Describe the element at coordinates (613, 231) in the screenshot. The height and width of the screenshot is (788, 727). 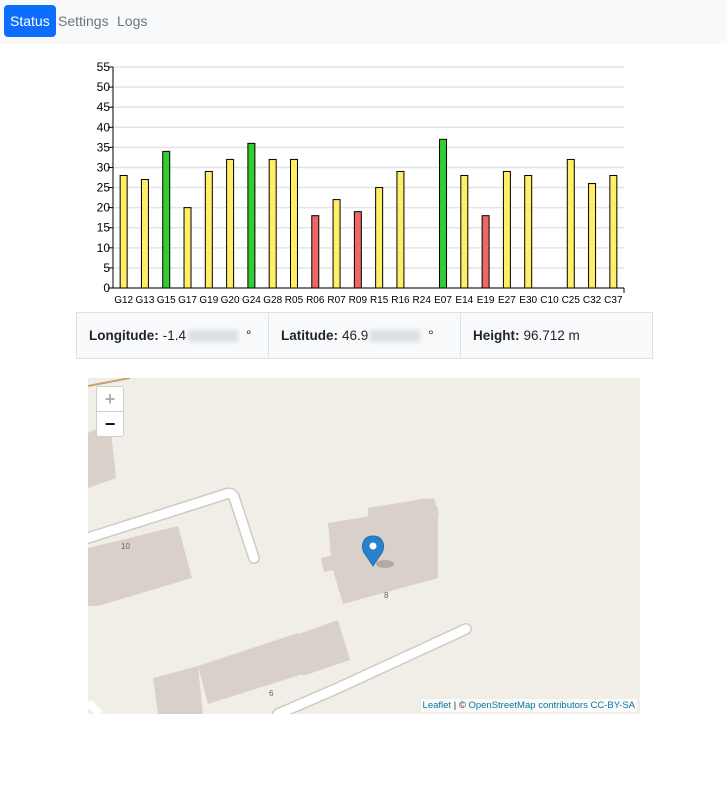
I see `bar-c37` at that location.